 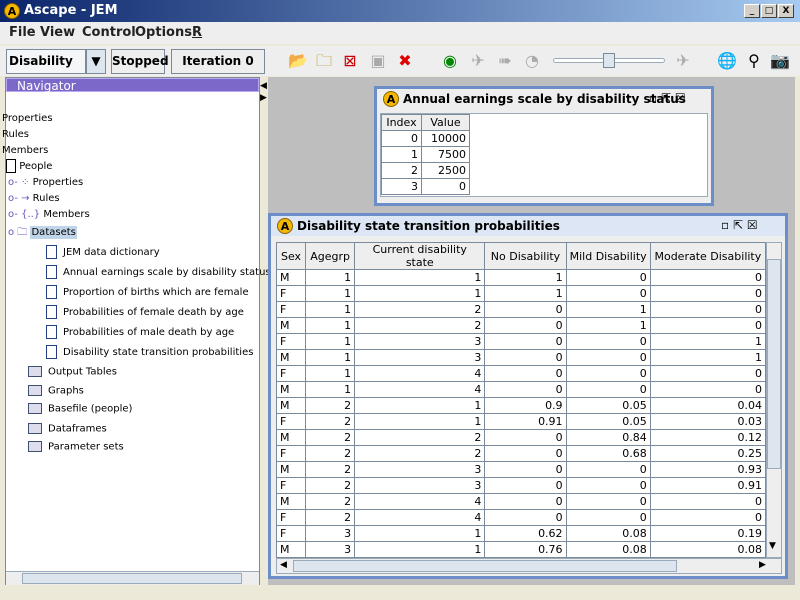 I want to click on step-icon: ✈, so click(x=478, y=61).